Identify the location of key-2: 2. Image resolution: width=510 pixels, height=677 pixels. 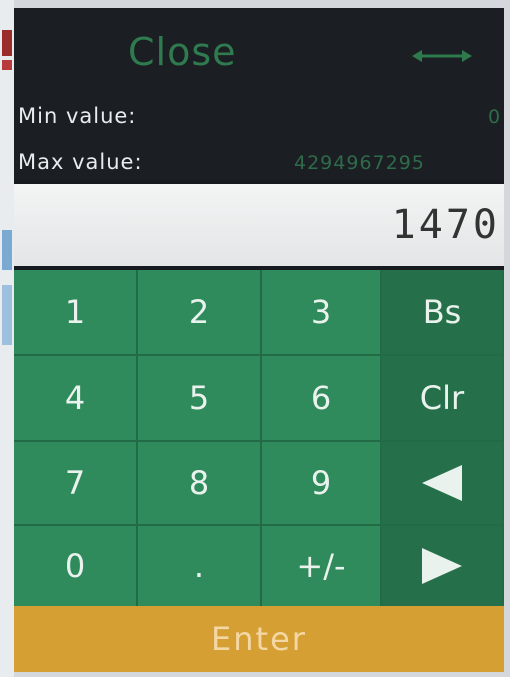
(200, 313).